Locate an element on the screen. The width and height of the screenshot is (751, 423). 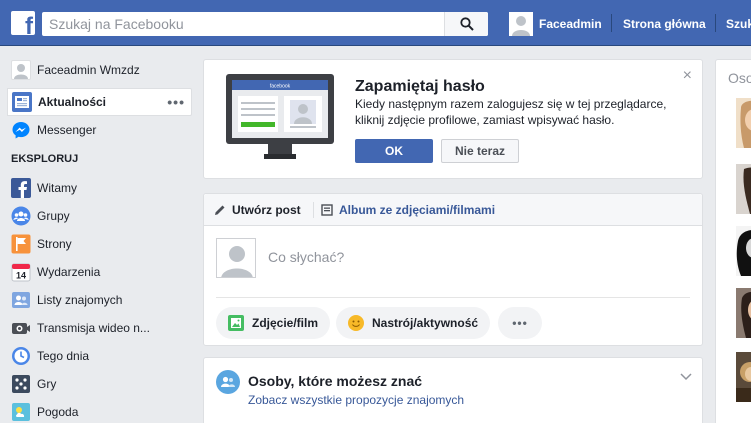
section-title: Osoby is located at coordinates (739, 78).